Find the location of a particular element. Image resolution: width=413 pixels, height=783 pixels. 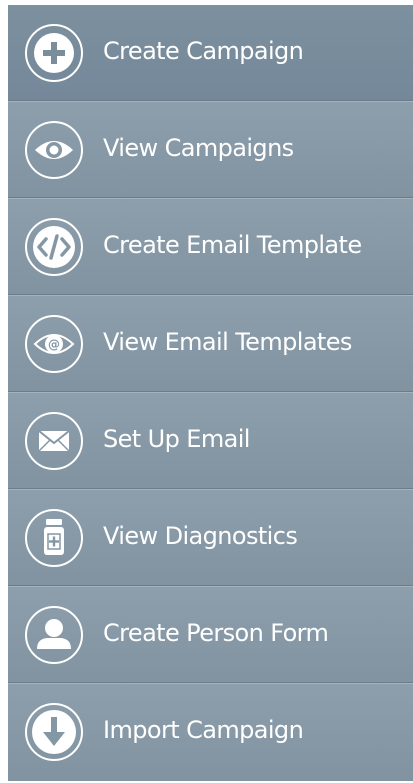

menu-item-label: View Campaigns is located at coordinates (198, 148).